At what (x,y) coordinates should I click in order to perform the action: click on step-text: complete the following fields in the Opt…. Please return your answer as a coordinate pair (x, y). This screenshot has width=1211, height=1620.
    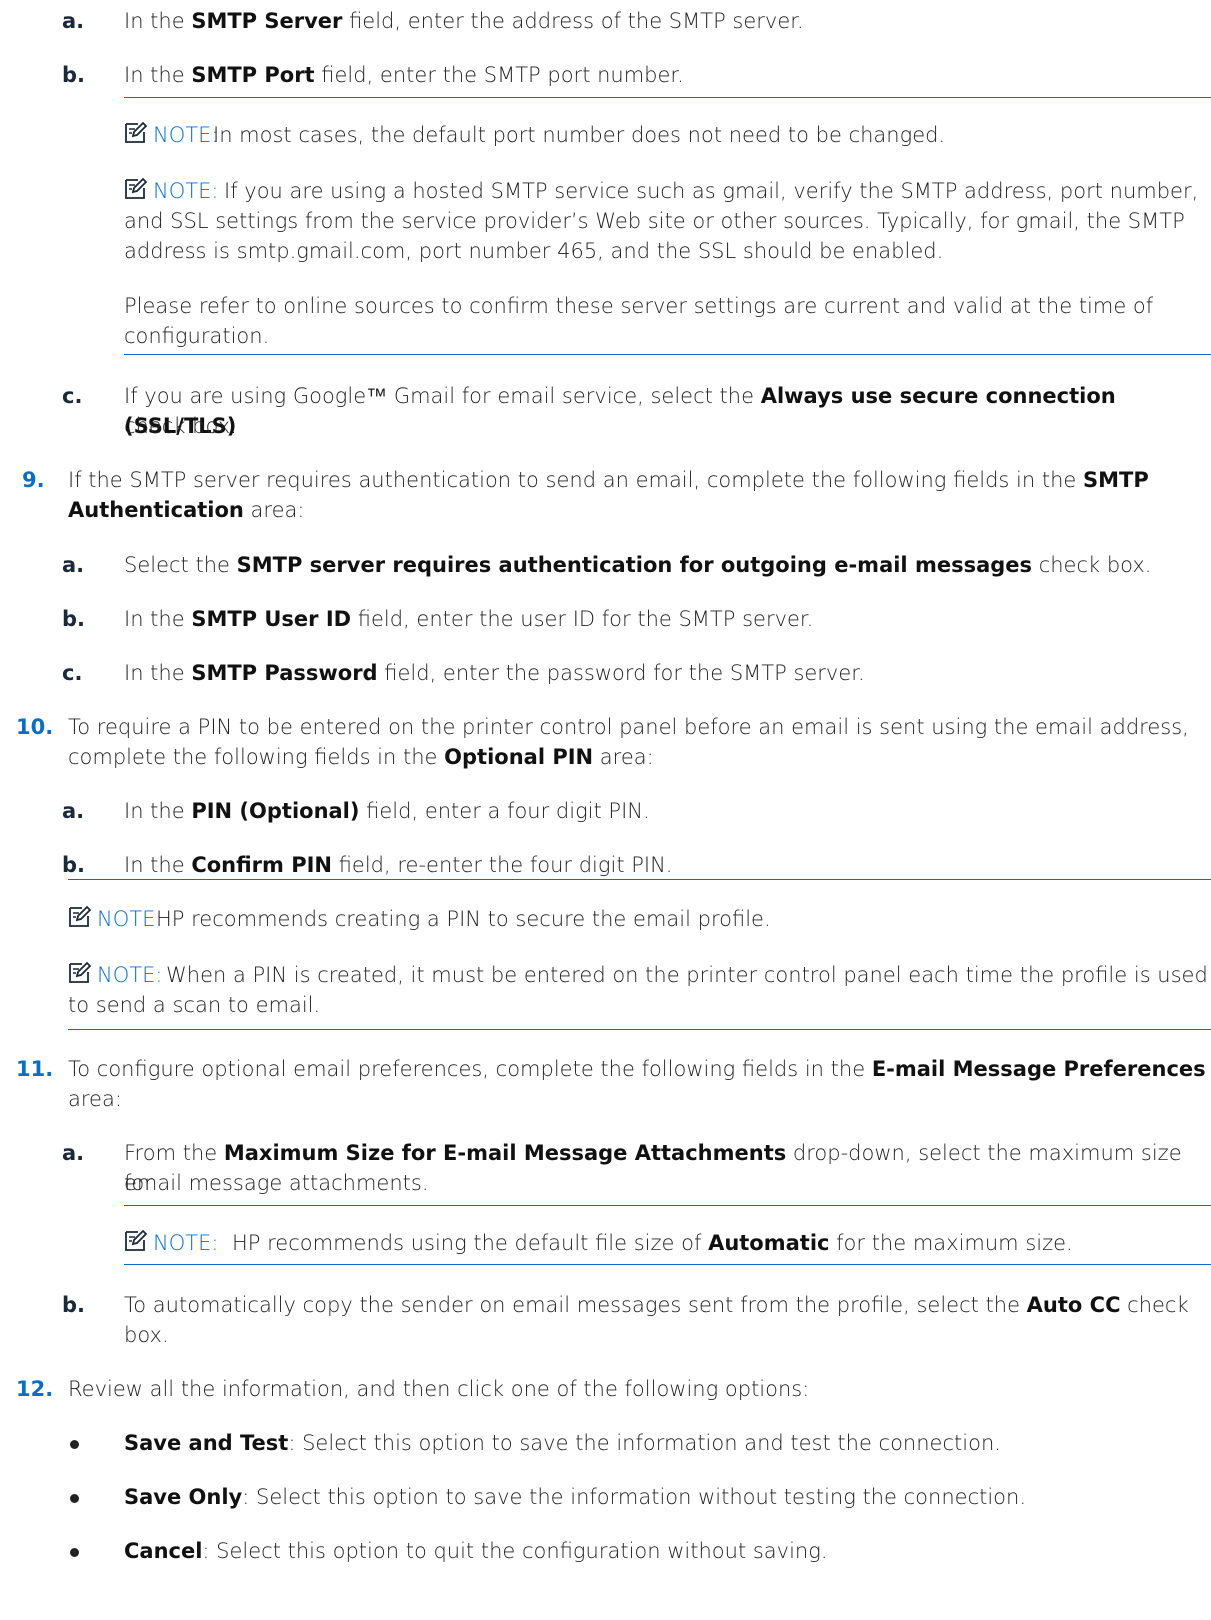
    Looking at the image, I should click on (361, 757).